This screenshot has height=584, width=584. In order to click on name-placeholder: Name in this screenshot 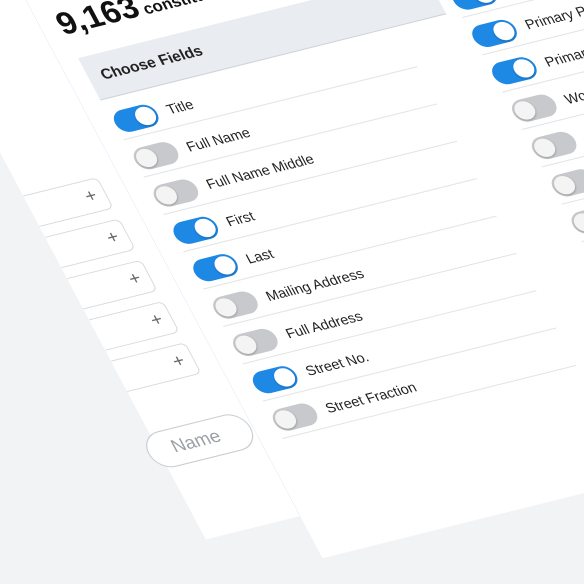, I will do `click(196, 441)`.